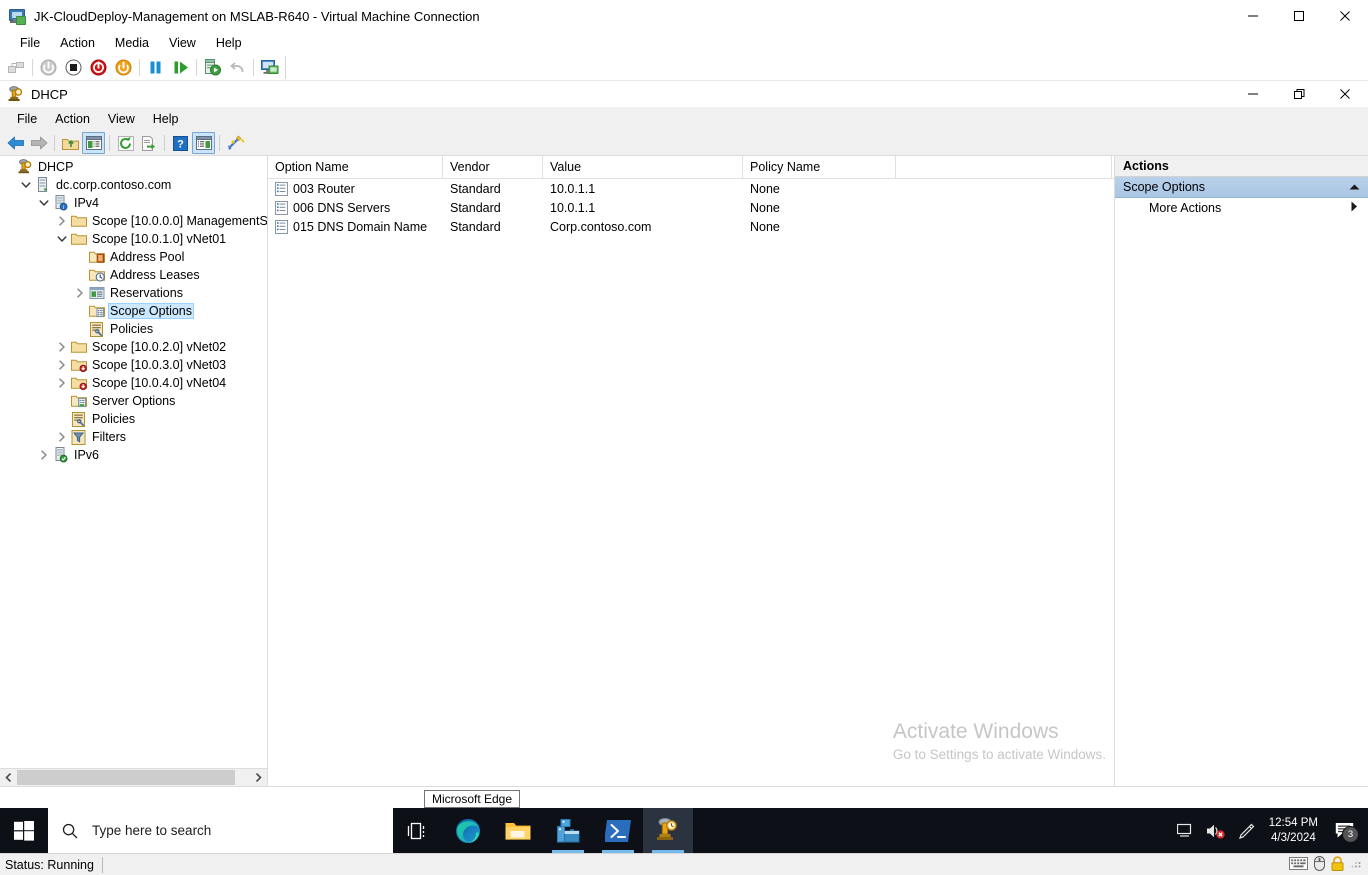  Describe the element at coordinates (133, 221) in the screenshot. I see `tree-node: Scope [10.0.0.0] ManagementScope` at that location.